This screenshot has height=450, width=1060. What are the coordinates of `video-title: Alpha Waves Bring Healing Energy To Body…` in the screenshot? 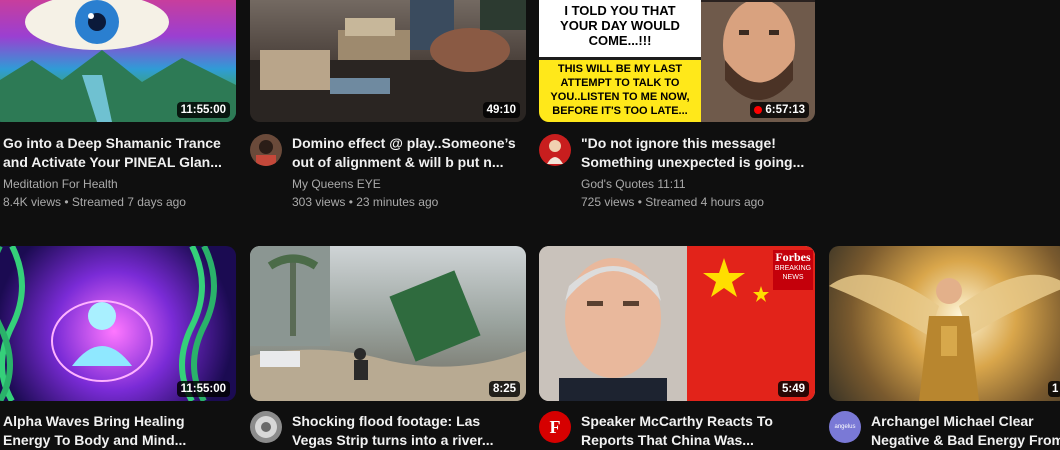 It's located at (119, 431).